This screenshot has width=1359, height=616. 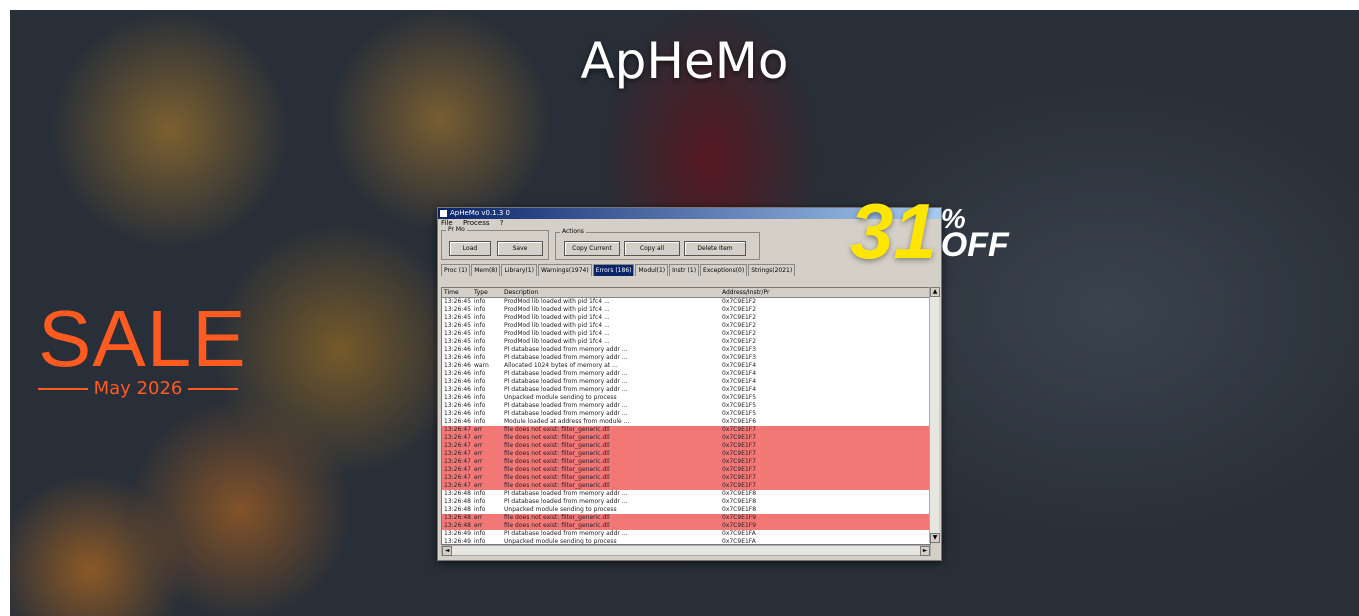 I want to click on tab-library: Library(1), so click(x=519, y=270).